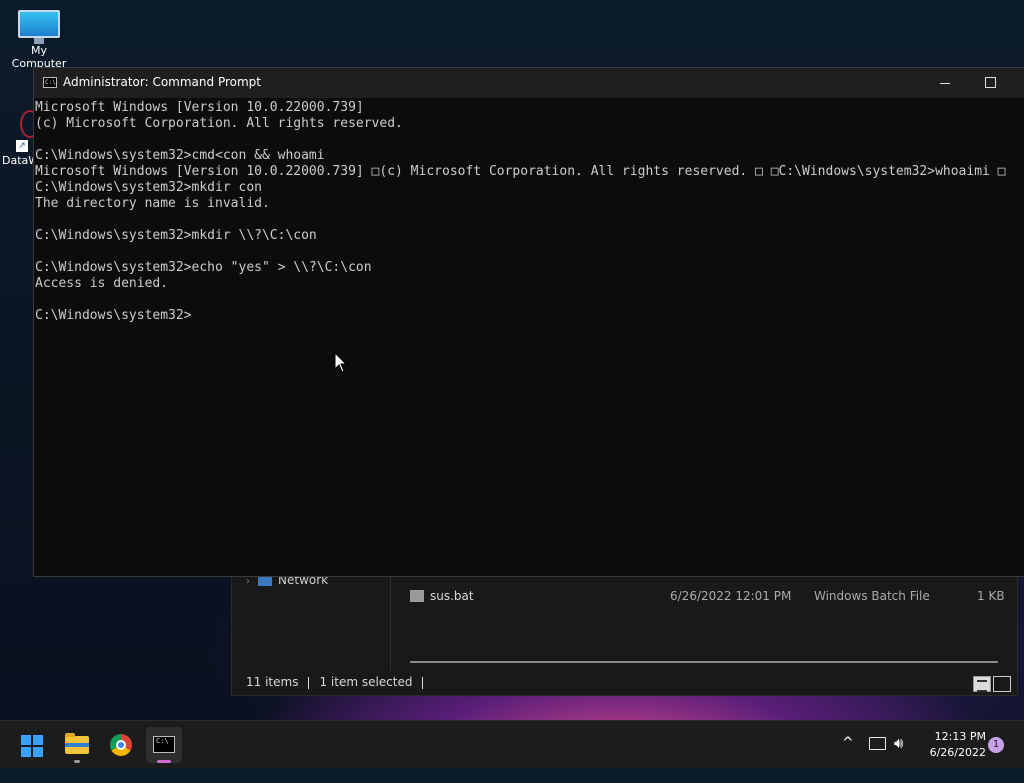  Describe the element at coordinates (872, 596) in the screenshot. I see `file-type: Windows Batch File` at that location.